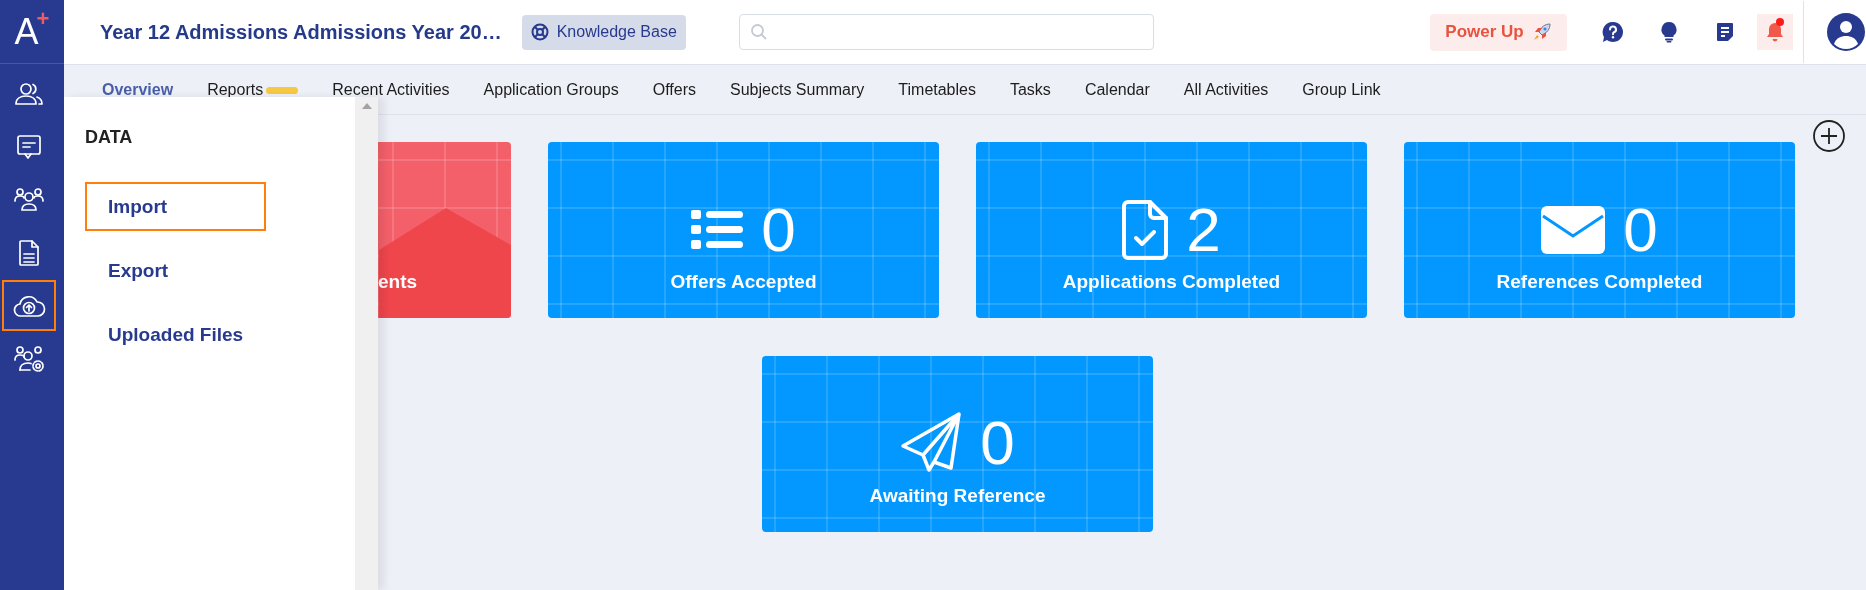 The image size is (1866, 590). Describe the element at coordinates (109, 137) in the screenshot. I see `menu-heading: DATA` at that location.